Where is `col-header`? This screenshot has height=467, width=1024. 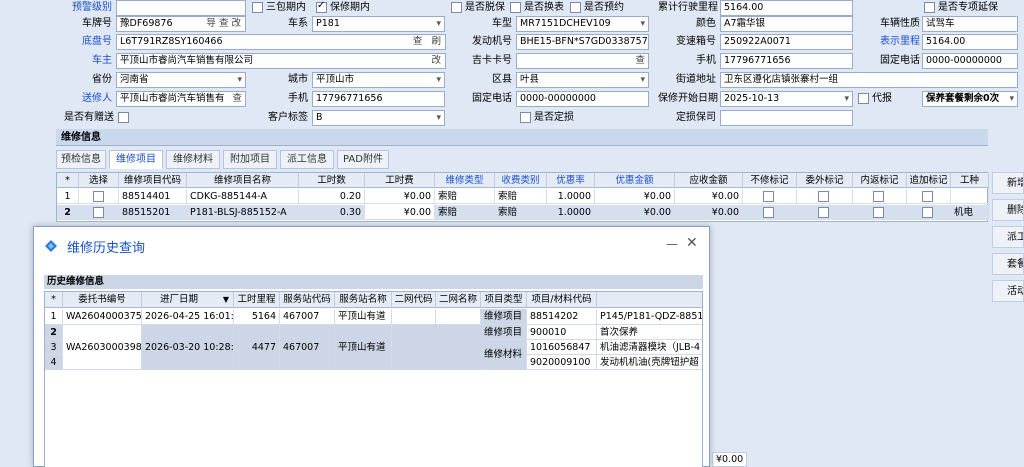 col-header is located at coordinates (649, 300).